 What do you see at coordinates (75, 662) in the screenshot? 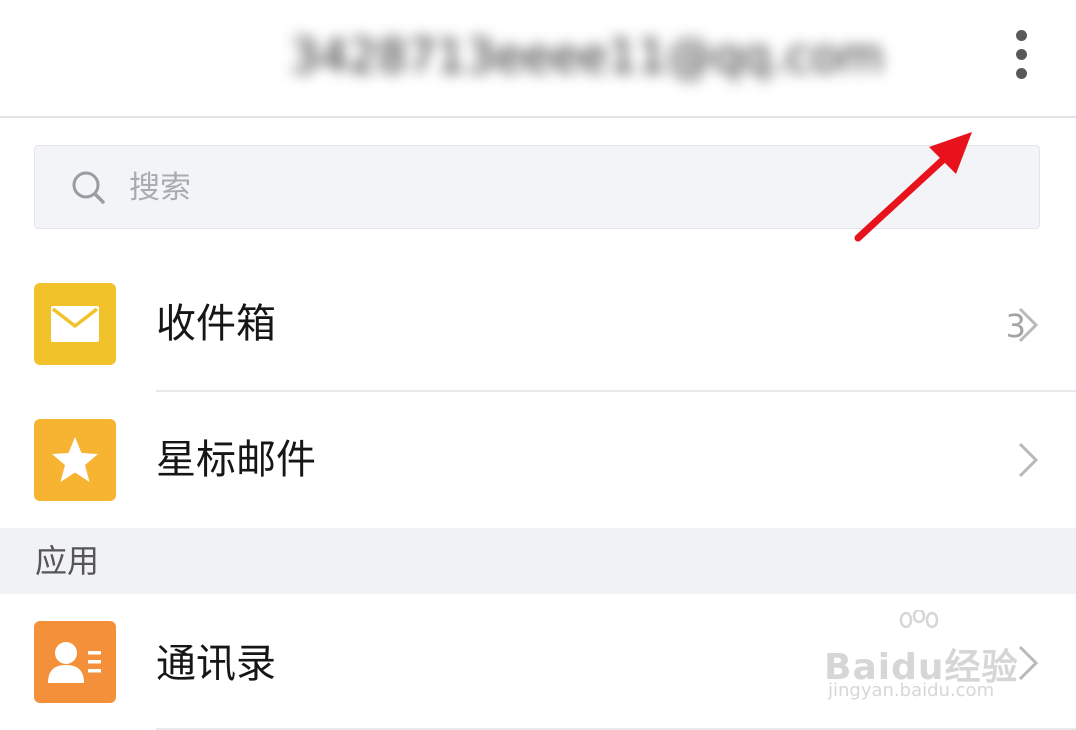
I see `contact-card-icon` at bounding box center [75, 662].